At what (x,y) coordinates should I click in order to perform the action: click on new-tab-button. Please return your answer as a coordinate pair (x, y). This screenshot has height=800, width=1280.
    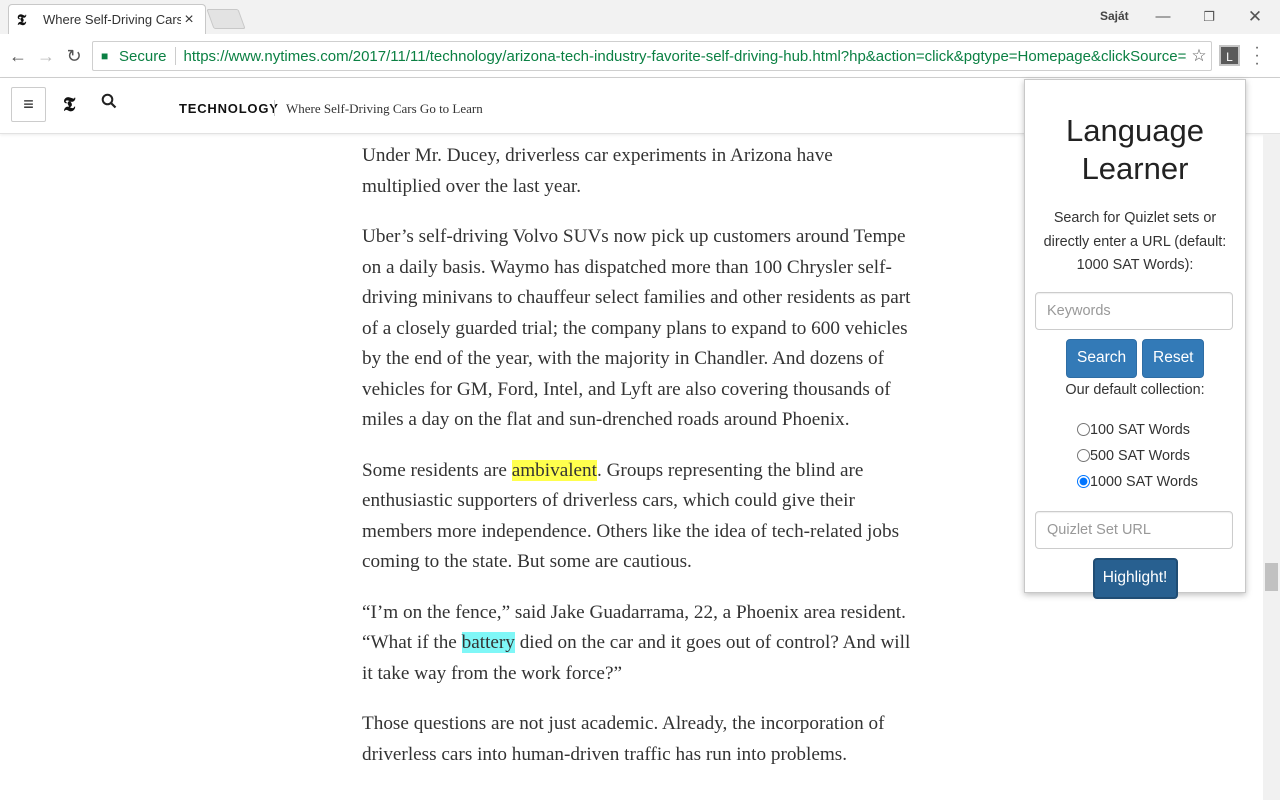
    Looking at the image, I should click on (226, 19).